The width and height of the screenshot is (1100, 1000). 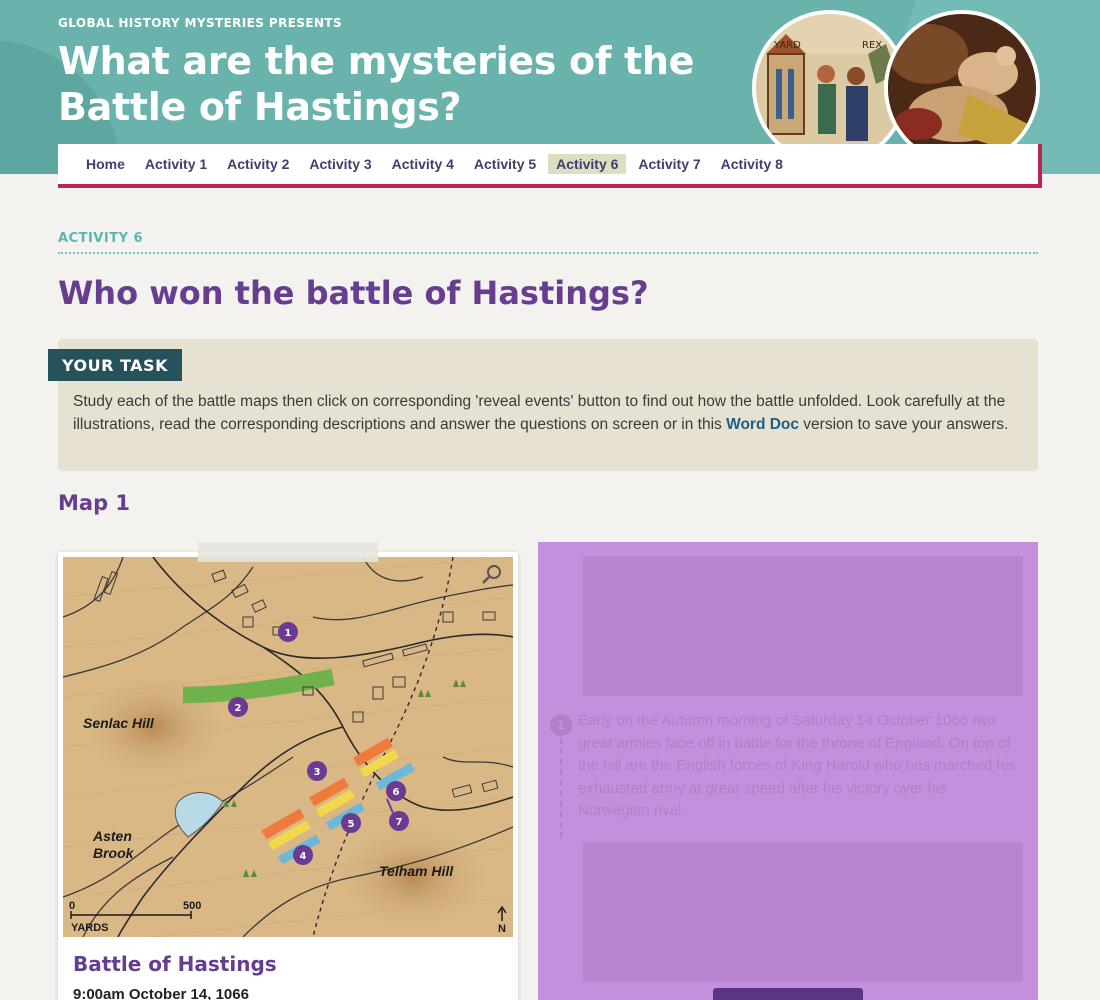 I want to click on marker-number: 6, so click(x=396, y=792).